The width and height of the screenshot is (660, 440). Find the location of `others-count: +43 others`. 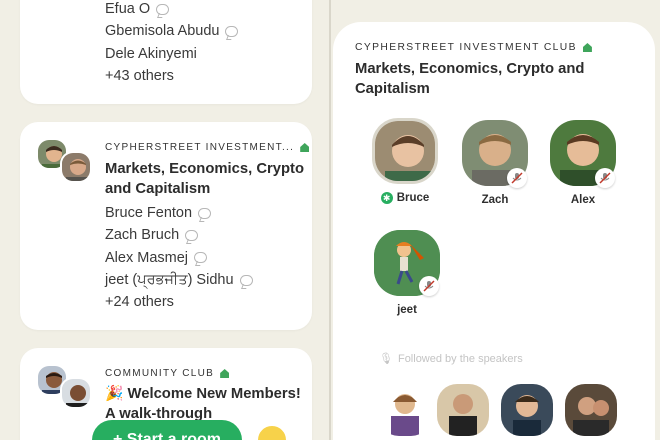

others-count: +43 others is located at coordinates (139, 75).